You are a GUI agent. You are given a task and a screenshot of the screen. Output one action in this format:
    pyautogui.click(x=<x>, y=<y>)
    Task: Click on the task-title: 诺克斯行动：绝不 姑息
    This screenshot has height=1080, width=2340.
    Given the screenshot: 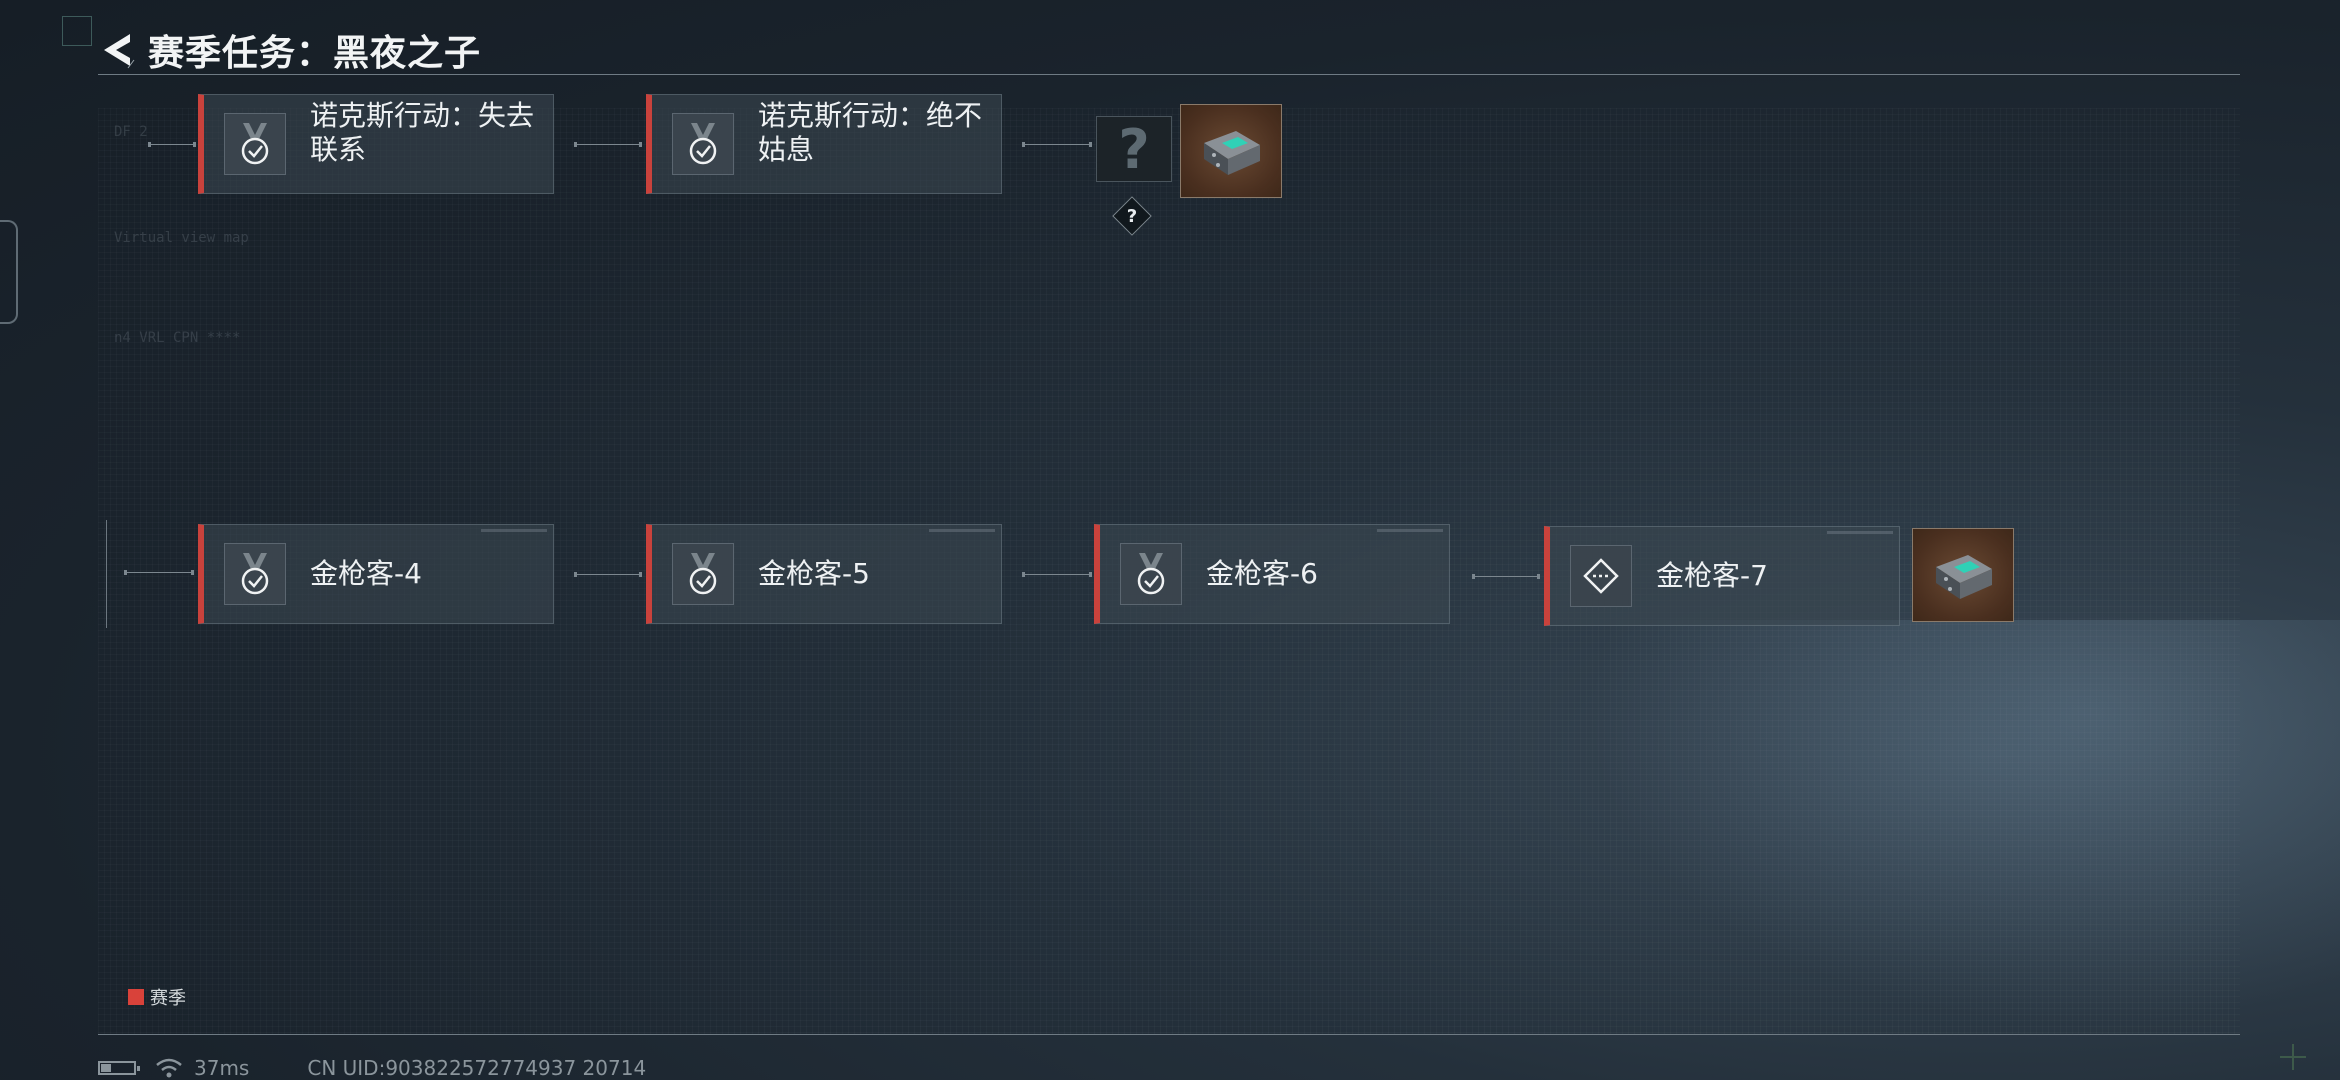 What is the action you would take?
    pyautogui.click(x=870, y=132)
    